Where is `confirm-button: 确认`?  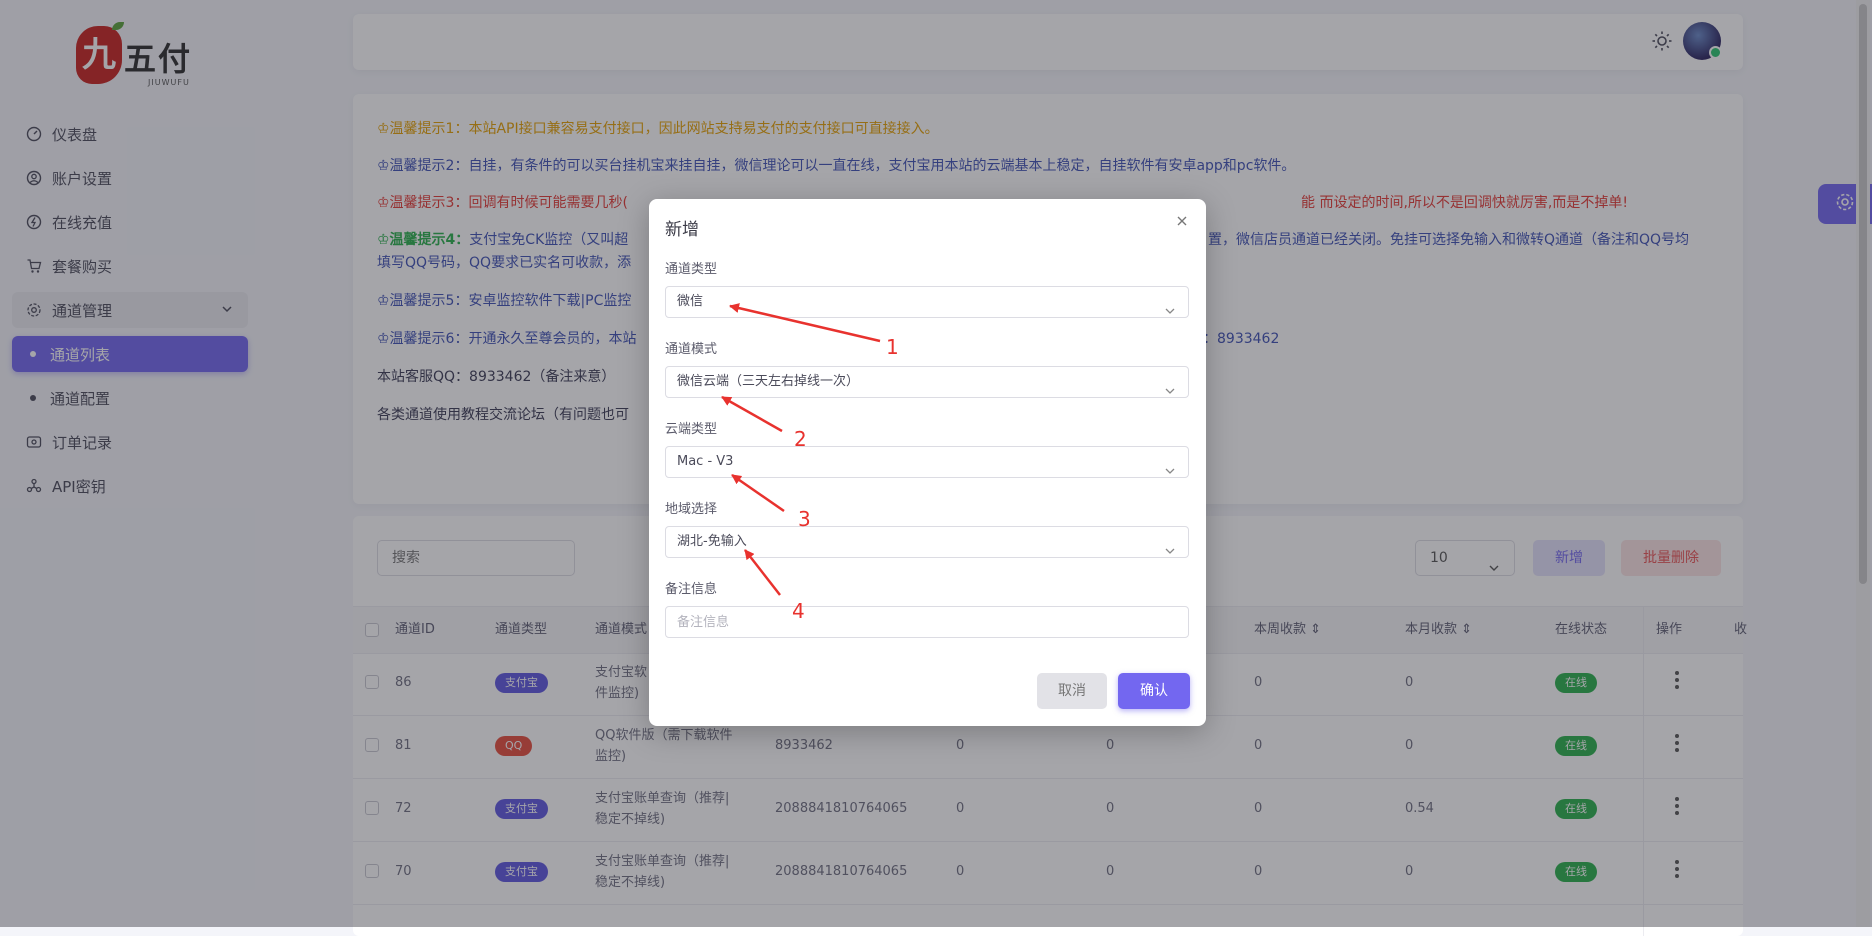 confirm-button: 确认 is located at coordinates (1154, 691).